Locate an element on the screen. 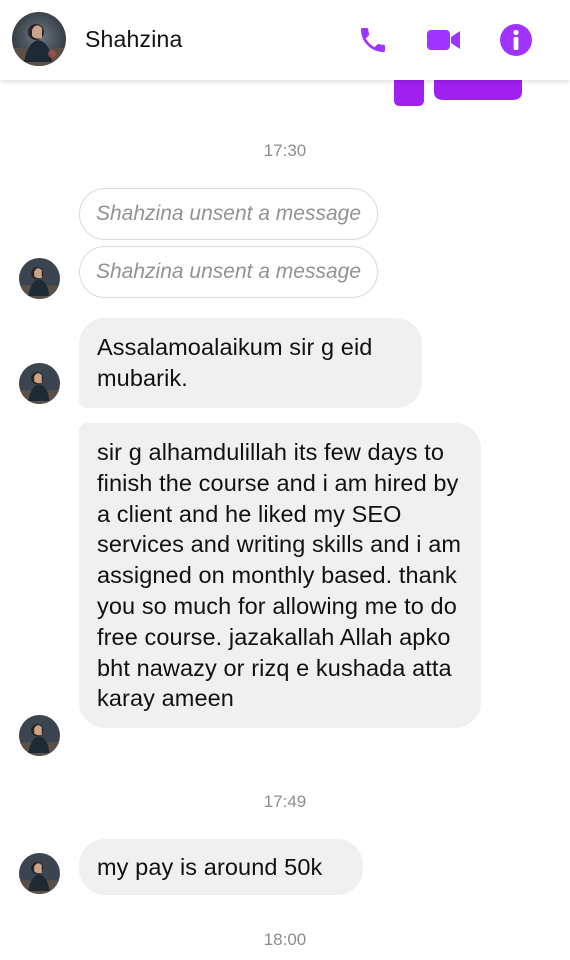 Image resolution: width=570 pixels, height=960 pixels. phone-icon is located at coordinates (373, 40).